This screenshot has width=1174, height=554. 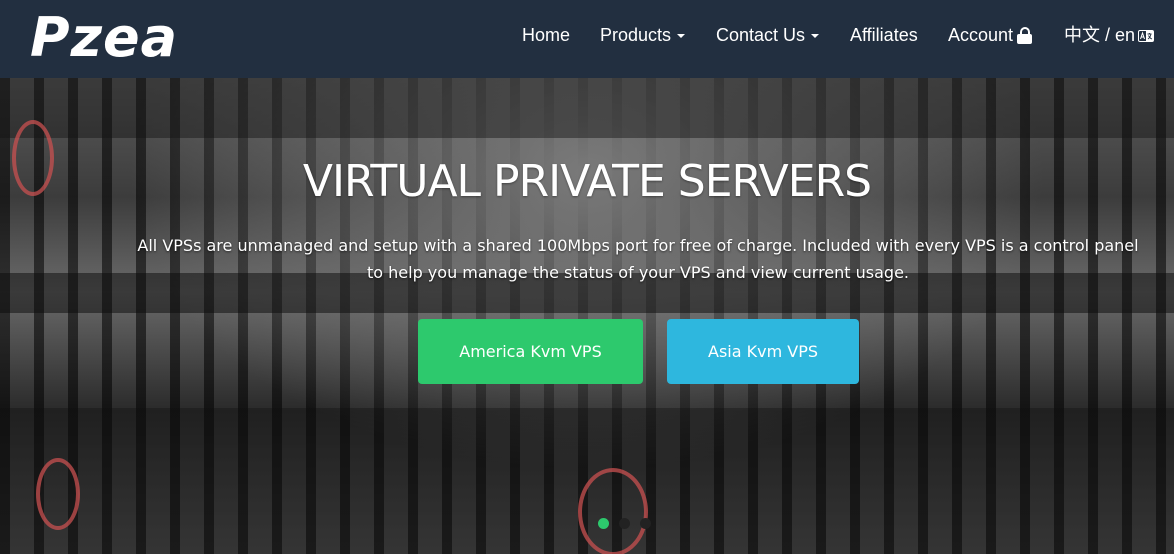 What do you see at coordinates (530, 351) in the screenshot?
I see `america-kvm-vps-button: America Kvm VPS` at bounding box center [530, 351].